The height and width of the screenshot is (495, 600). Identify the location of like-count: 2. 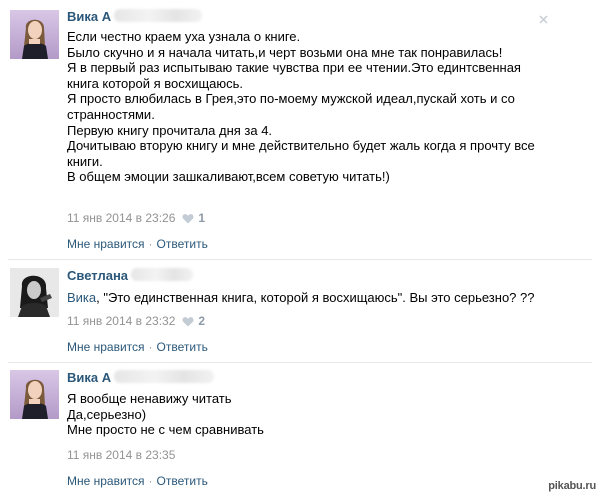
(202, 321).